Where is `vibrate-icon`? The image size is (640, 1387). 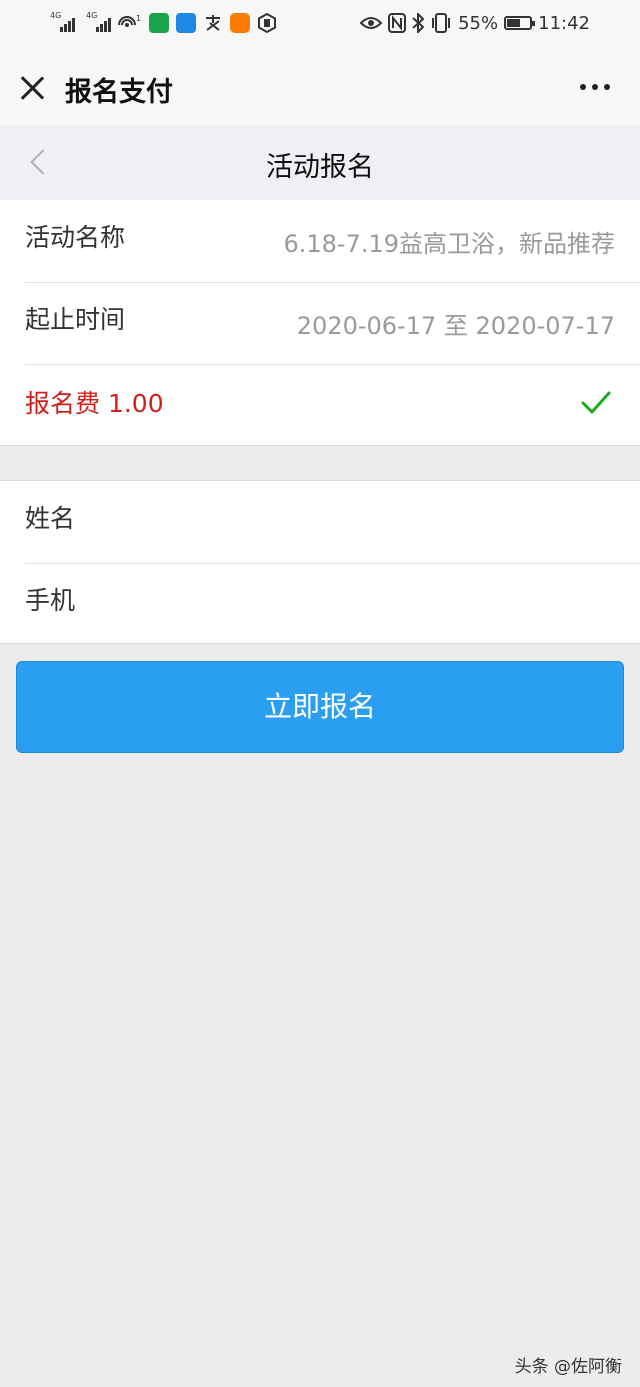 vibrate-icon is located at coordinates (441, 23).